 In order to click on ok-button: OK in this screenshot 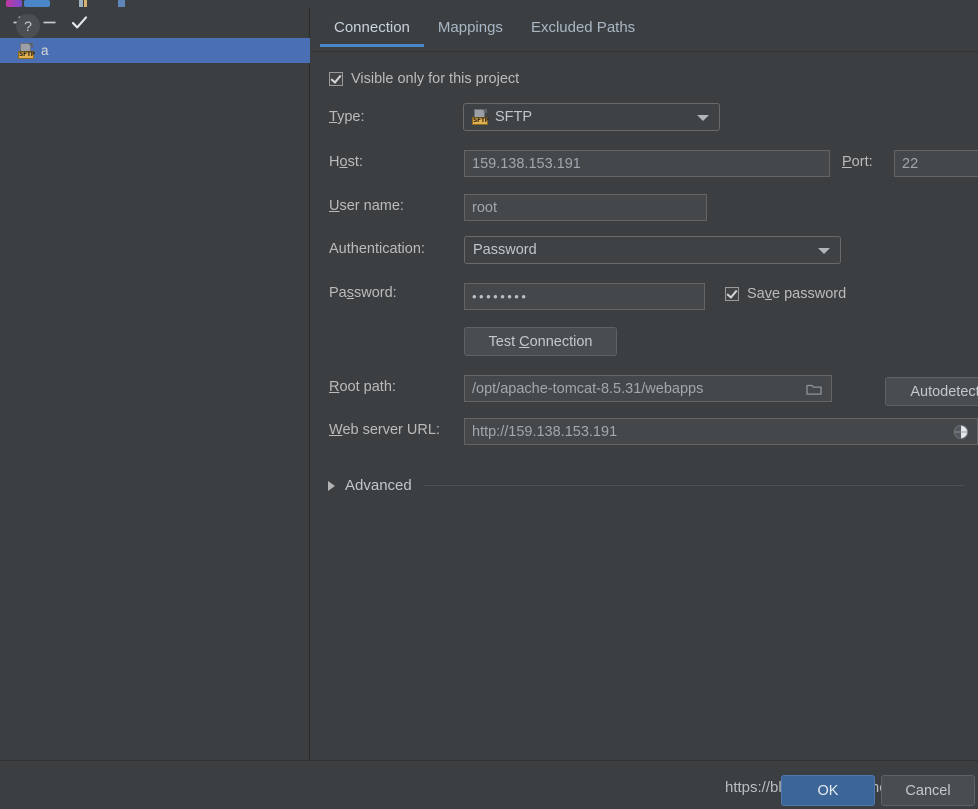, I will do `click(828, 790)`.